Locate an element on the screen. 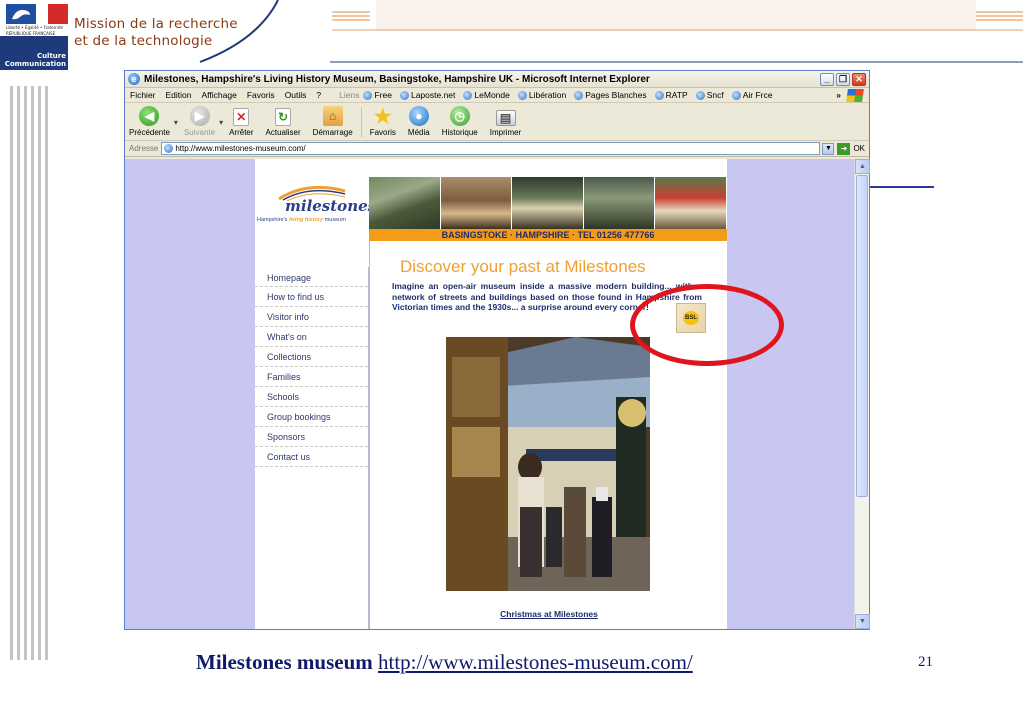  caption-title: Milestones museum is located at coordinates (284, 662).